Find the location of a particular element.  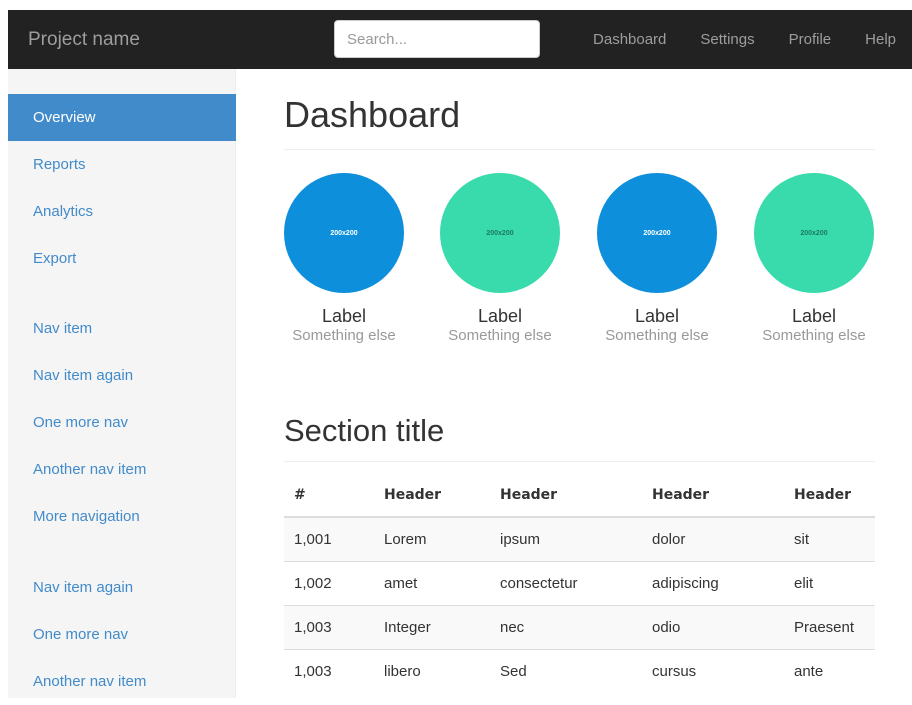

sidebar-item-analytics: Analytics is located at coordinates (122, 211).